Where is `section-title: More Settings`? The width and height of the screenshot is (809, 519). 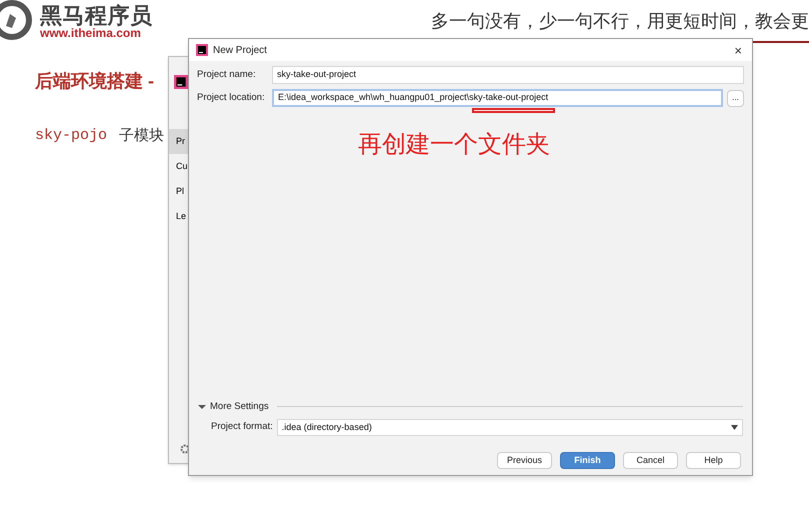 section-title: More Settings is located at coordinates (239, 407).